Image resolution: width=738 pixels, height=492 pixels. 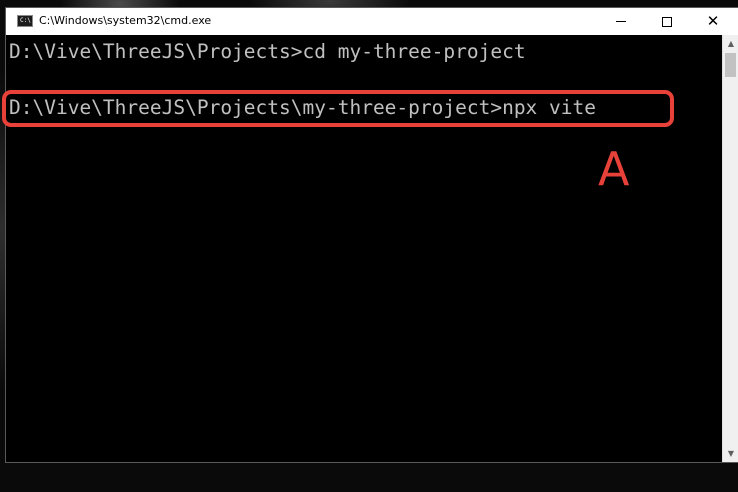 I want to click on close-button: ✕, so click(x=713, y=21).